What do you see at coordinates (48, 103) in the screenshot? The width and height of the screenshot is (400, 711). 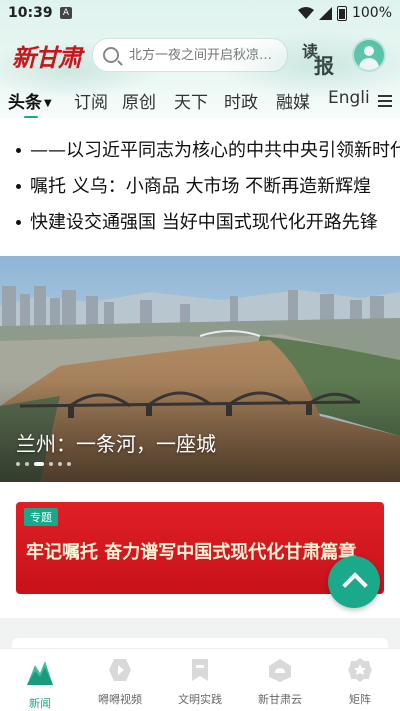 I see `chevron-down-icon: ▼` at bounding box center [48, 103].